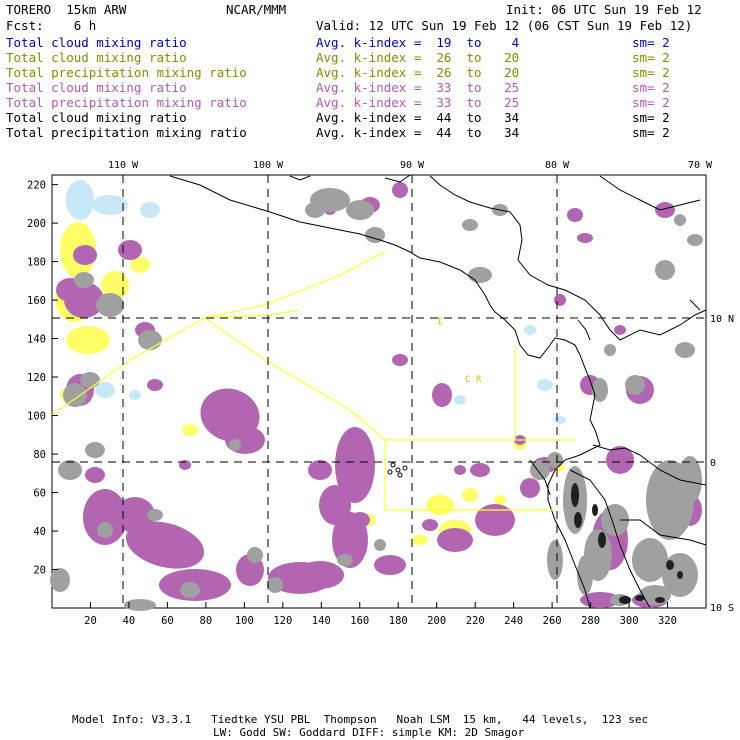 The width and height of the screenshot is (740, 740). I want to click on y-tick-label: 120, so click(36, 378).